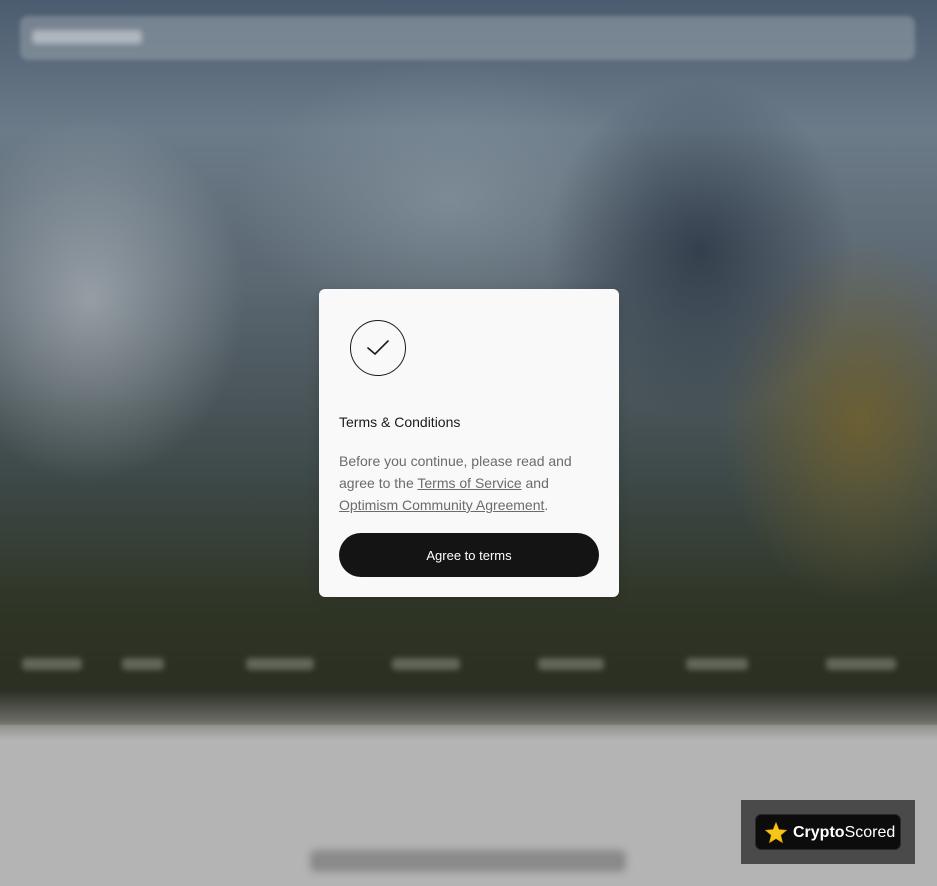 The height and width of the screenshot is (886, 937). I want to click on community-agreement-link: Optimism Community Agreement, so click(441, 505).